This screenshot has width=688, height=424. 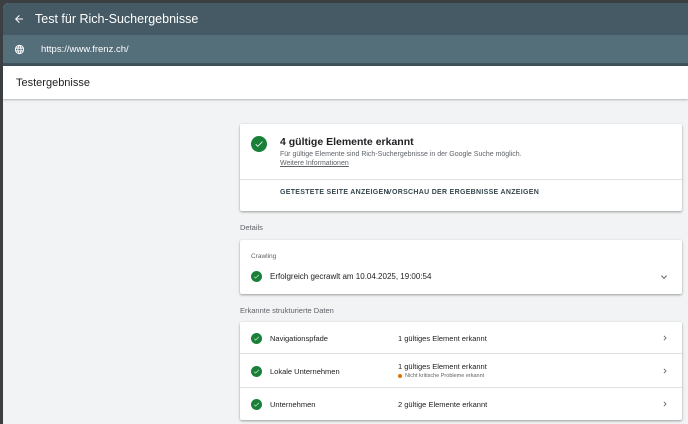 What do you see at coordinates (463, 192) in the screenshot?
I see `preview-results-button: VORSCHAU DER ERGEBNISSE ANZEIGEN` at bounding box center [463, 192].